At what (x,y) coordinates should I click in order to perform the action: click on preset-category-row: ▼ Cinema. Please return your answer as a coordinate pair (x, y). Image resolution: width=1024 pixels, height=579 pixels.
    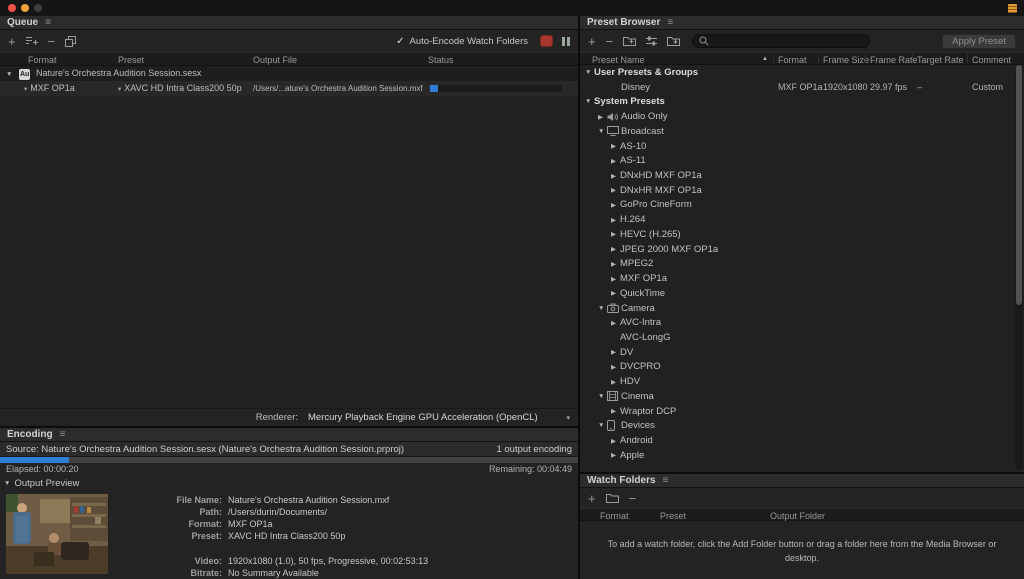
    Looking at the image, I should click on (797, 396).